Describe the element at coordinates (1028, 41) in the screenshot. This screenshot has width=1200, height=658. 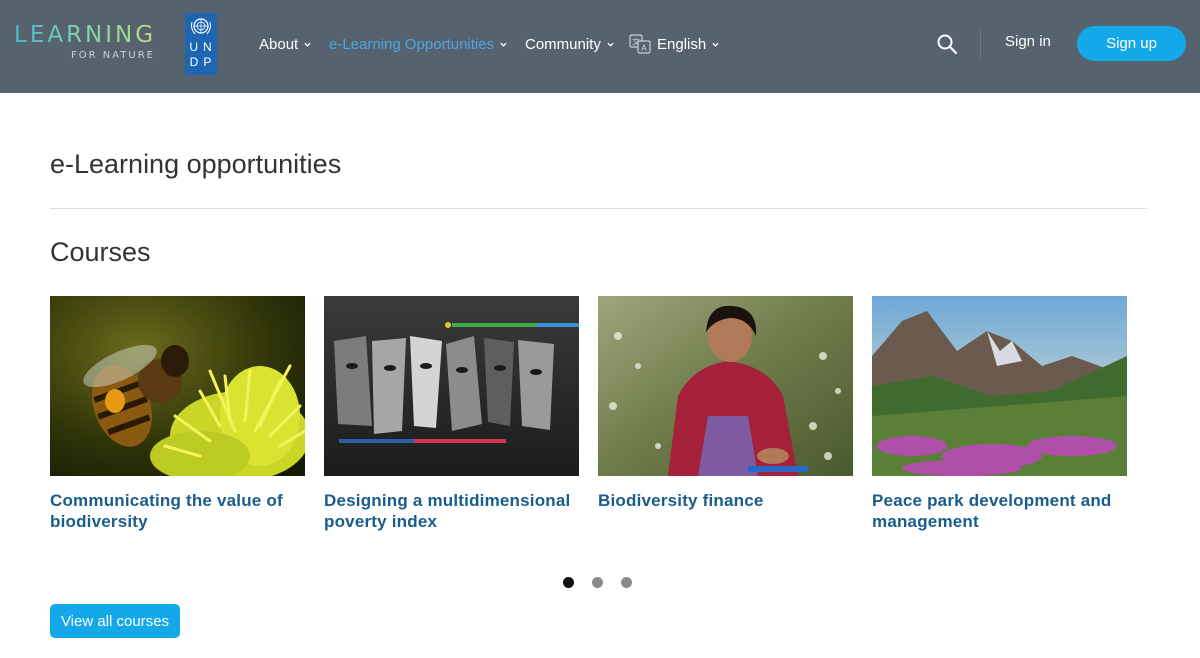
I see `sign-in-link: Sign in` at that location.